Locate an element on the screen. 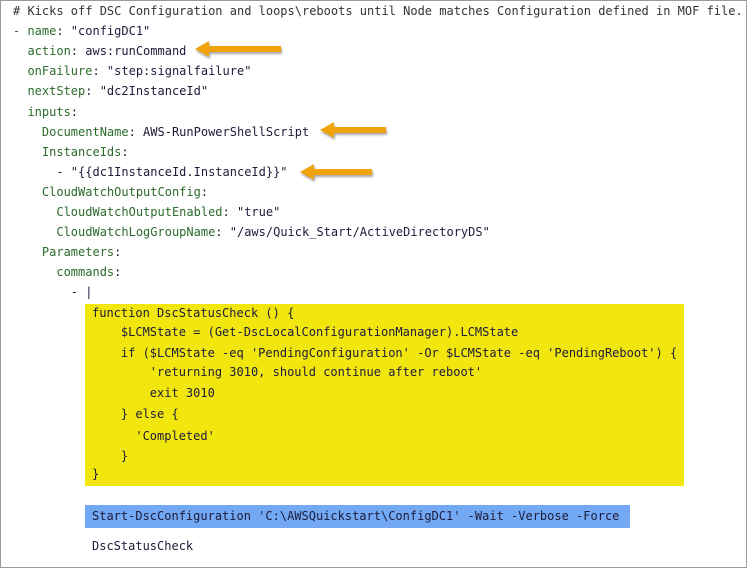  yaml-key: InstanceIds is located at coordinates (67, 151).